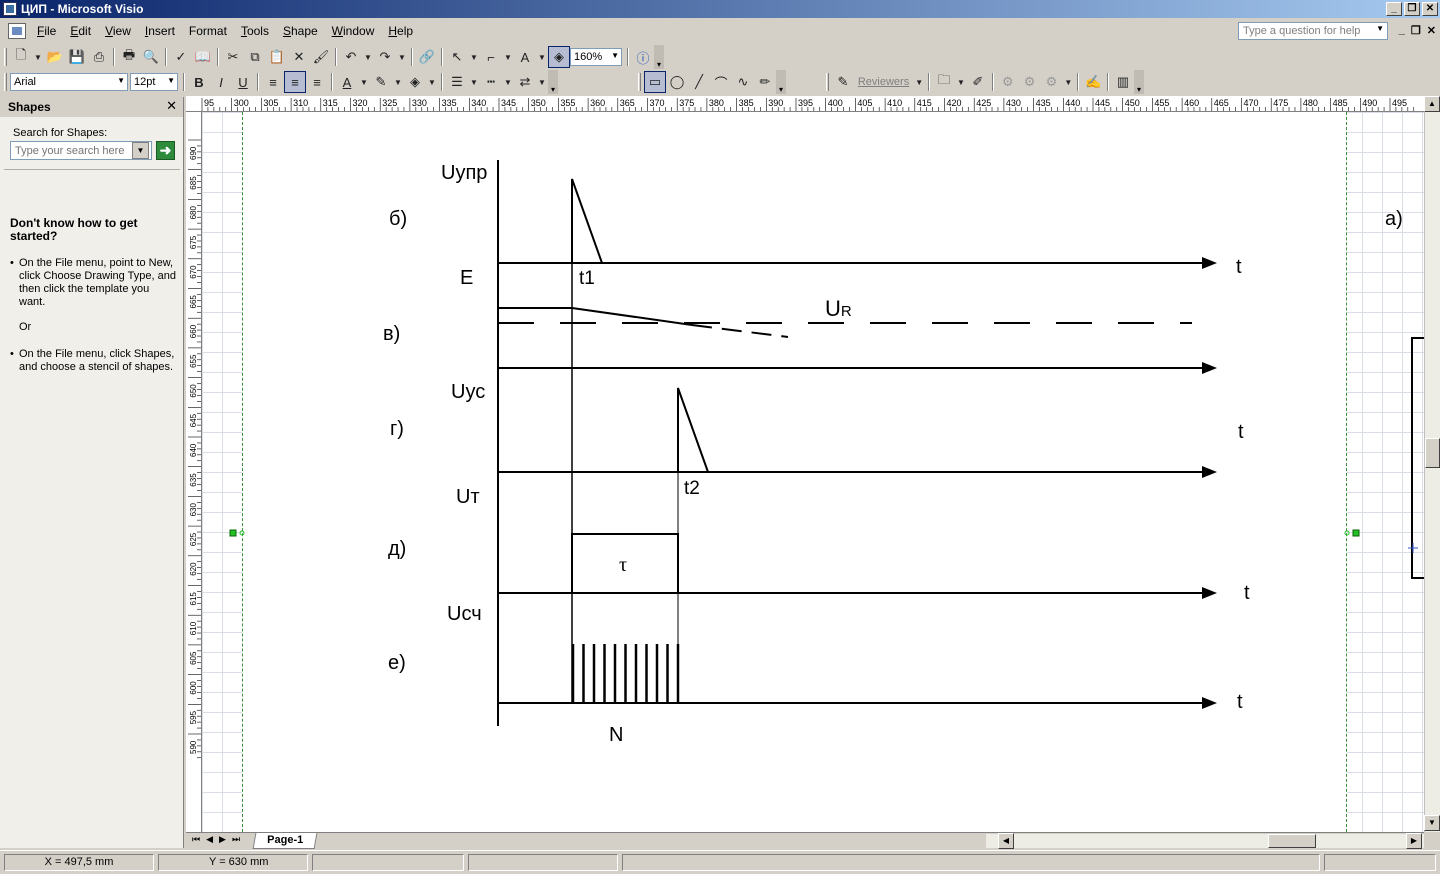 The image size is (1440, 874). What do you see at coordinates (596, 57) in the screenshot?
I see `zoom-select: 160% ▼` at bounding box center [596, 57].